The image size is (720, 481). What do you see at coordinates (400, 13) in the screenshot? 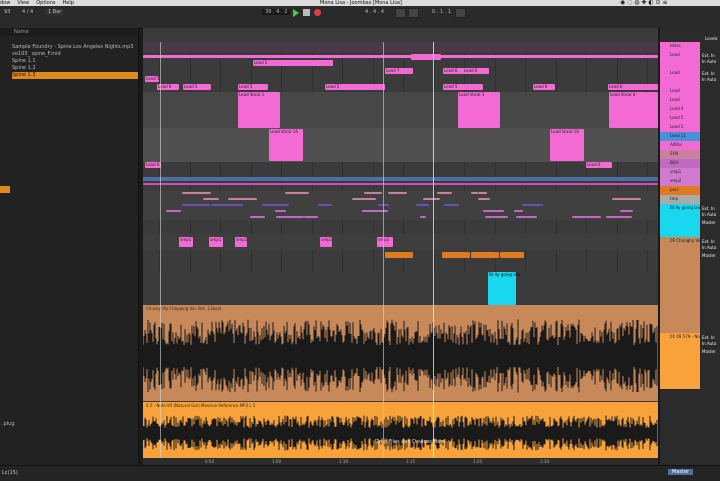
I see `loop-icon` at bounding box center [400, 13].